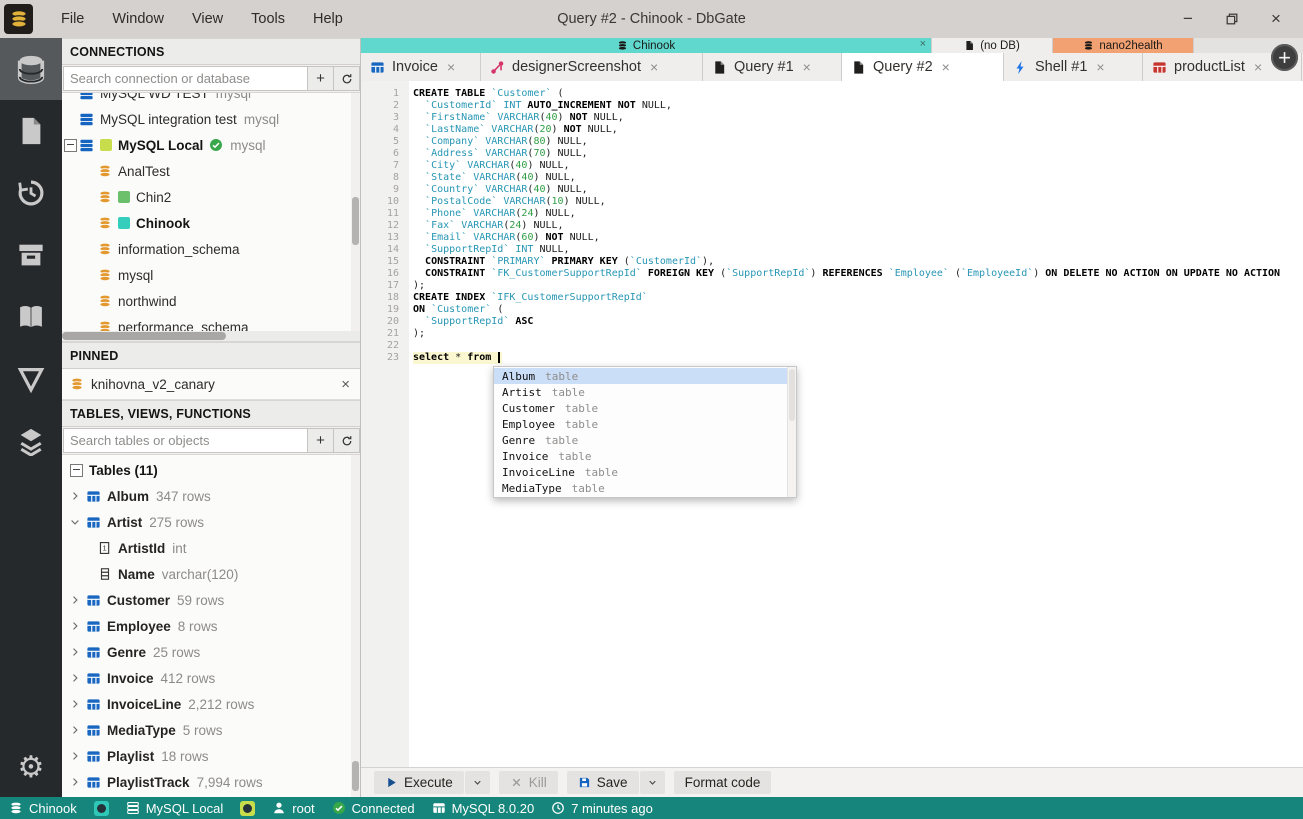  I want to click on tab-designerscreenshot: designerScreenshot ×, so click(592, 67).